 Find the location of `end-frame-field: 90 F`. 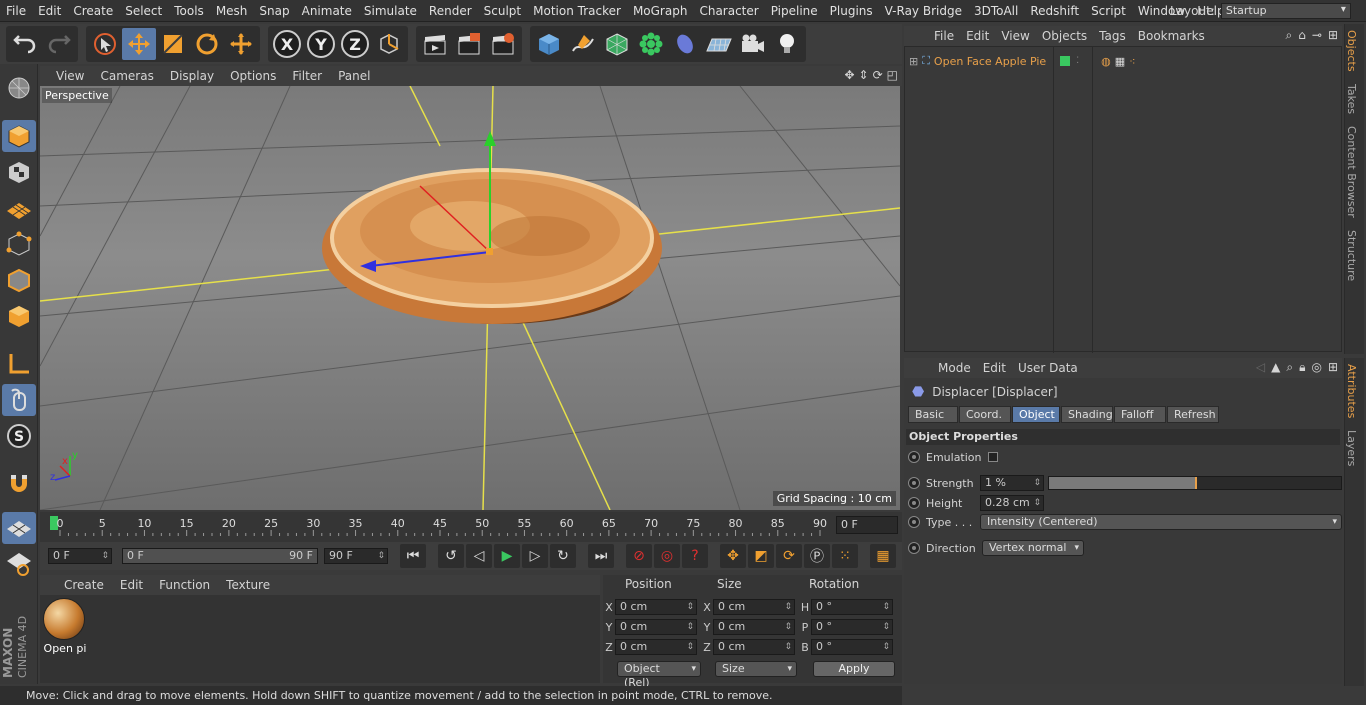

end-frame-field: 90 F is located at coordinates (356, 556).